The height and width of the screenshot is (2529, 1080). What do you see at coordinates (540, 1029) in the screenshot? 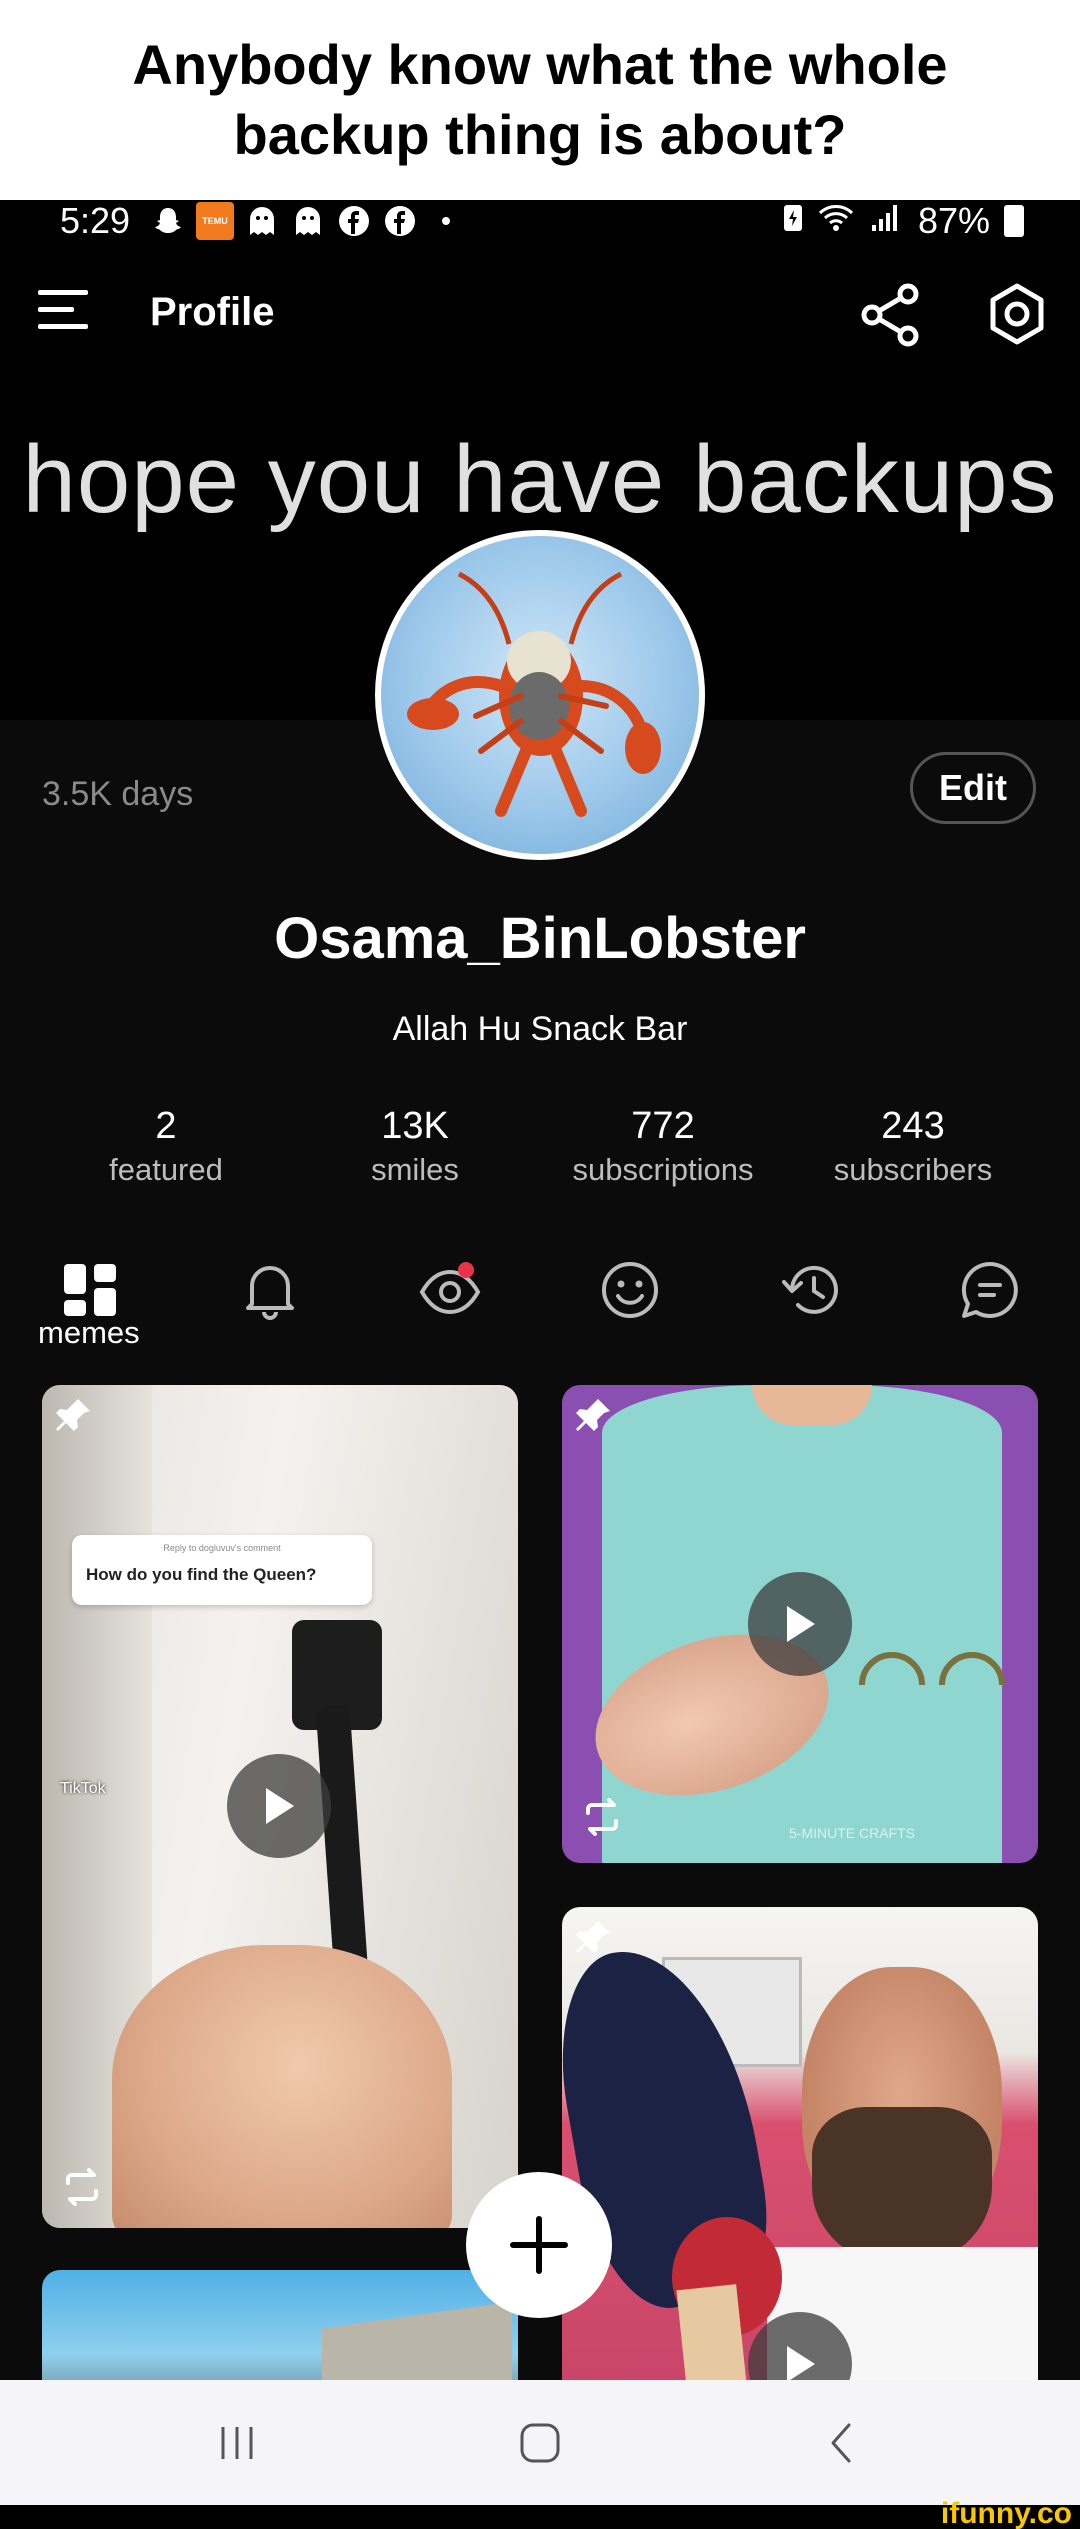
I see `bio: Allah Hu Snack Bar` at bounding box center [540, 1029].